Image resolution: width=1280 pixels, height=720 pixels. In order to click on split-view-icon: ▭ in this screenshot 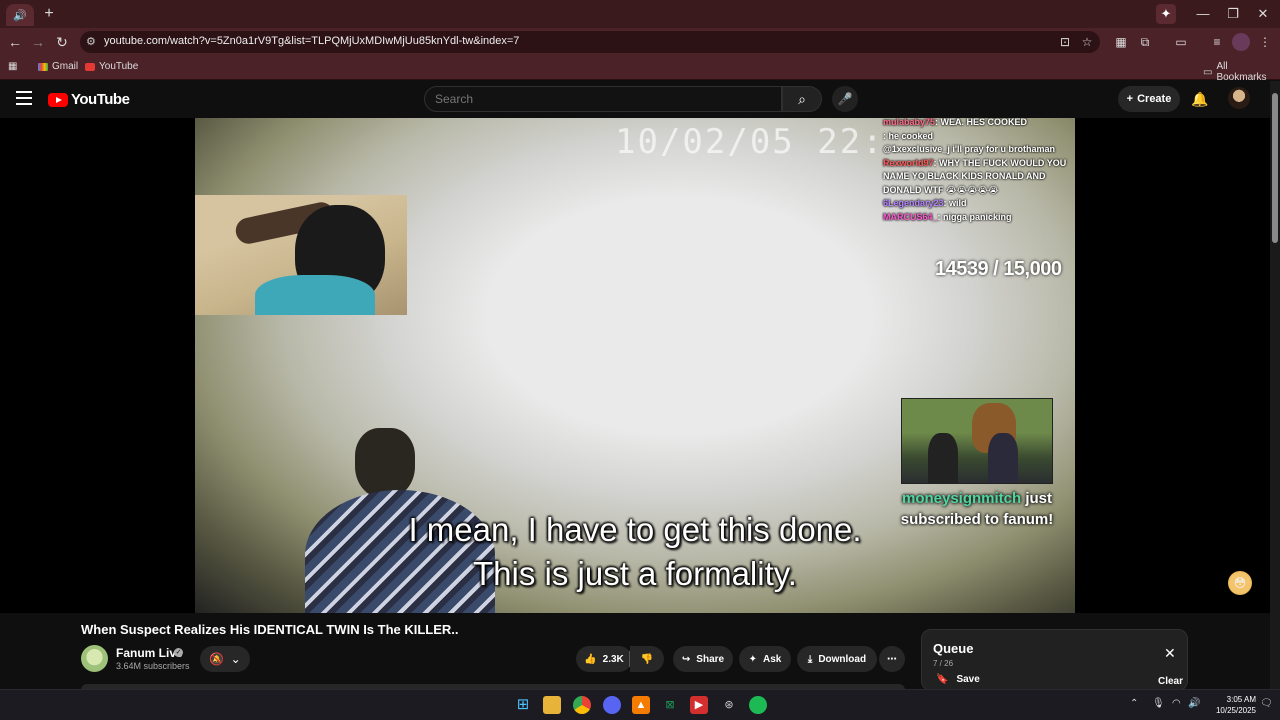, I will do `click(1181, 42)`.